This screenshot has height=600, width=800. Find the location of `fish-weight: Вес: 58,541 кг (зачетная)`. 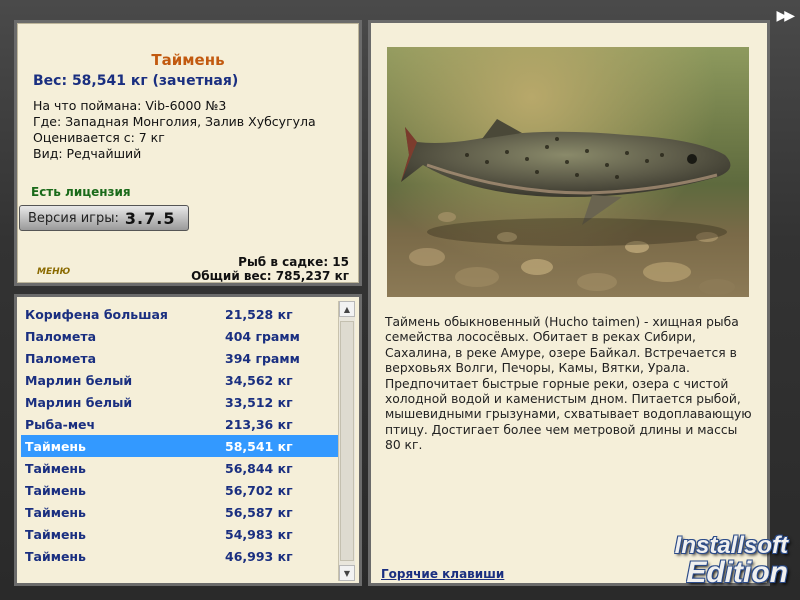

fish-weight: Вес: 58,541 кг (зачетная) is located at coordinates (136, 81).